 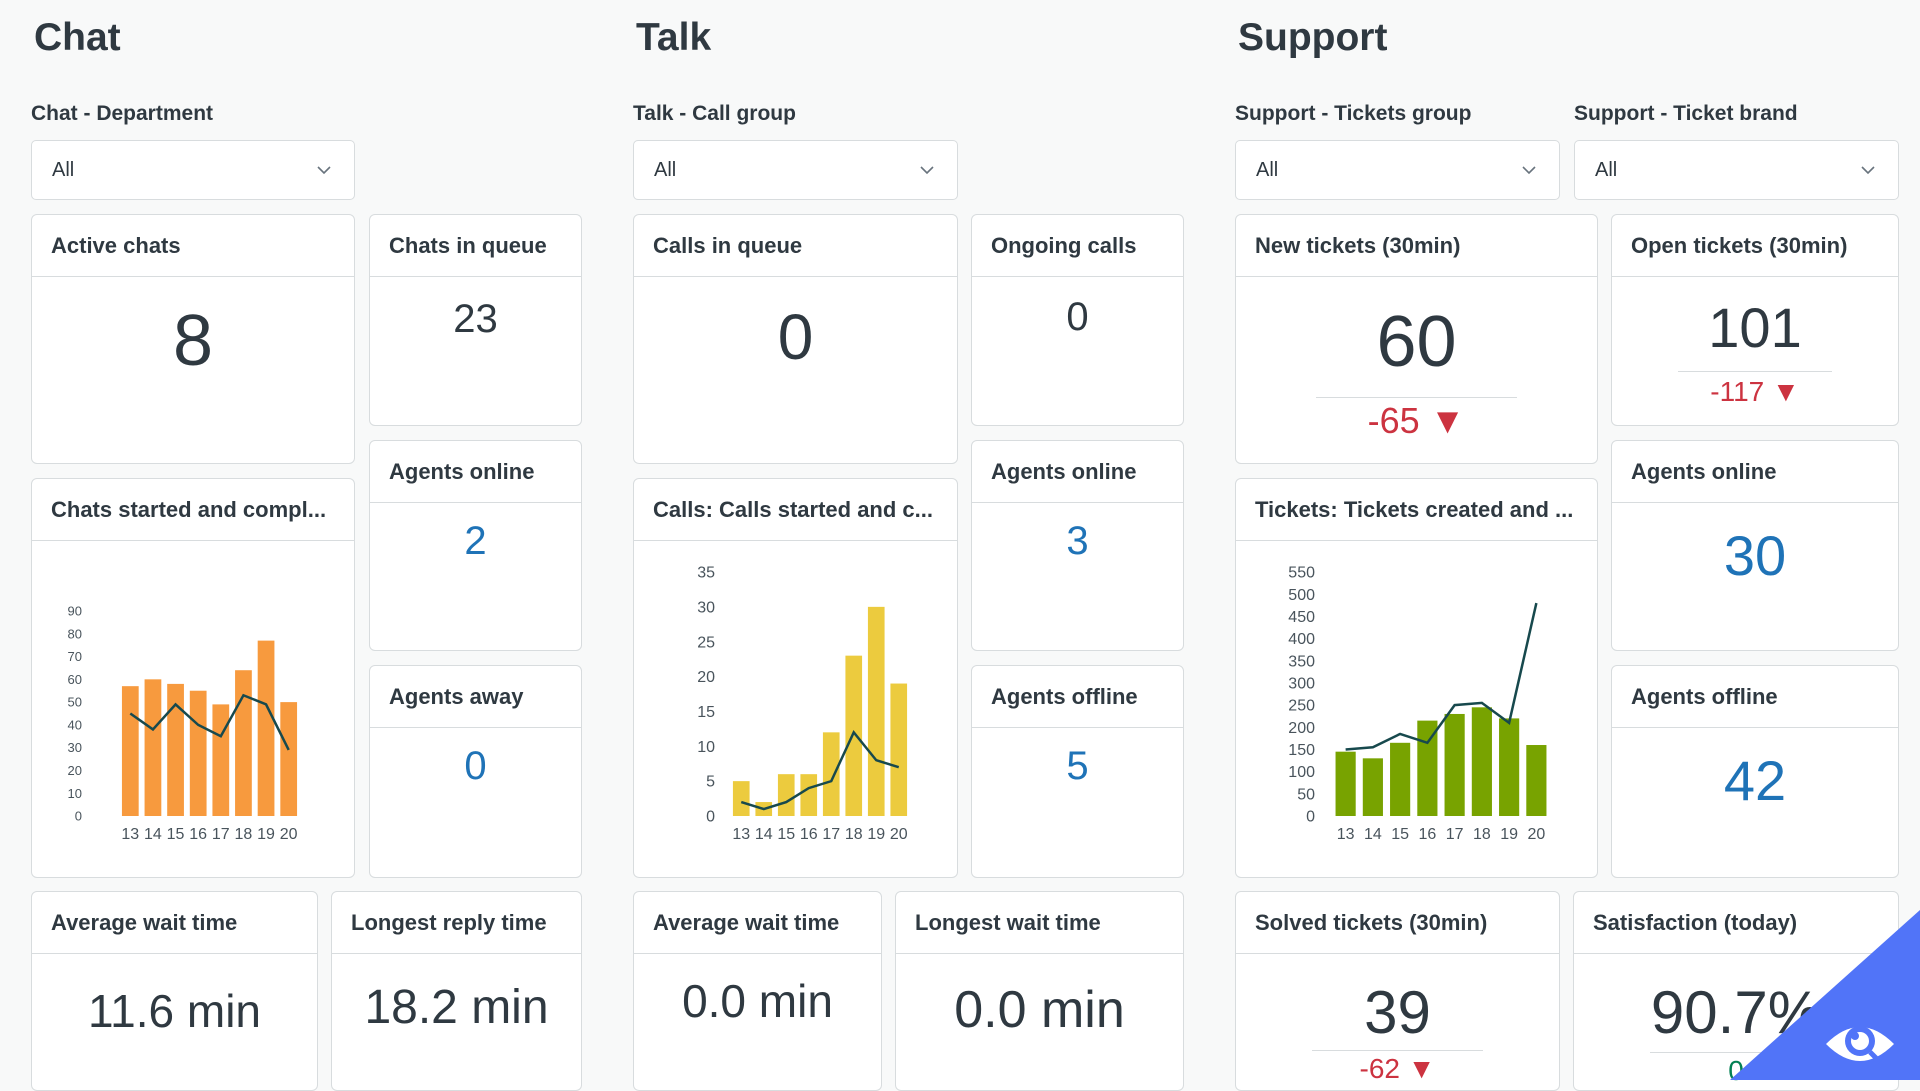 I want to click on chat-agents-away-value: 0, so click(x=475, y=766).